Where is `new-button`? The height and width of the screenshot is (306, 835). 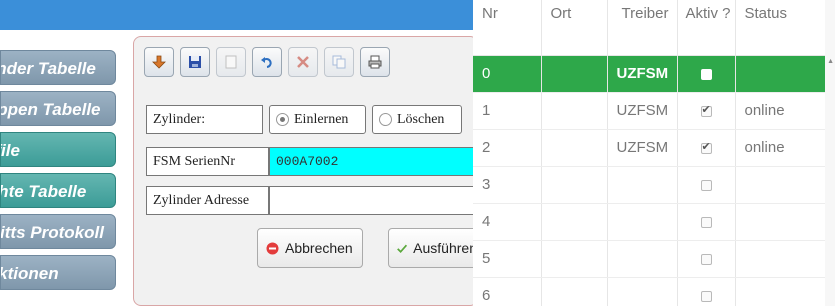 new-button is located at coordinates (231, 62).